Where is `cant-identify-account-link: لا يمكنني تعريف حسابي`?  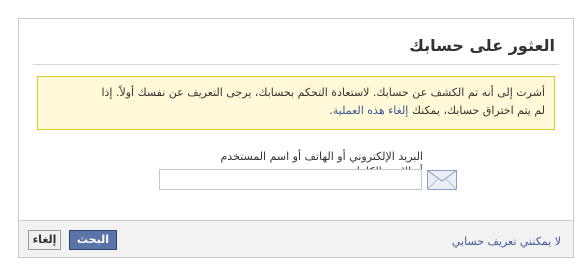
cant-identify-account-link: لا يمكنني تعريف حسابي is located at coordinates (506, 241).